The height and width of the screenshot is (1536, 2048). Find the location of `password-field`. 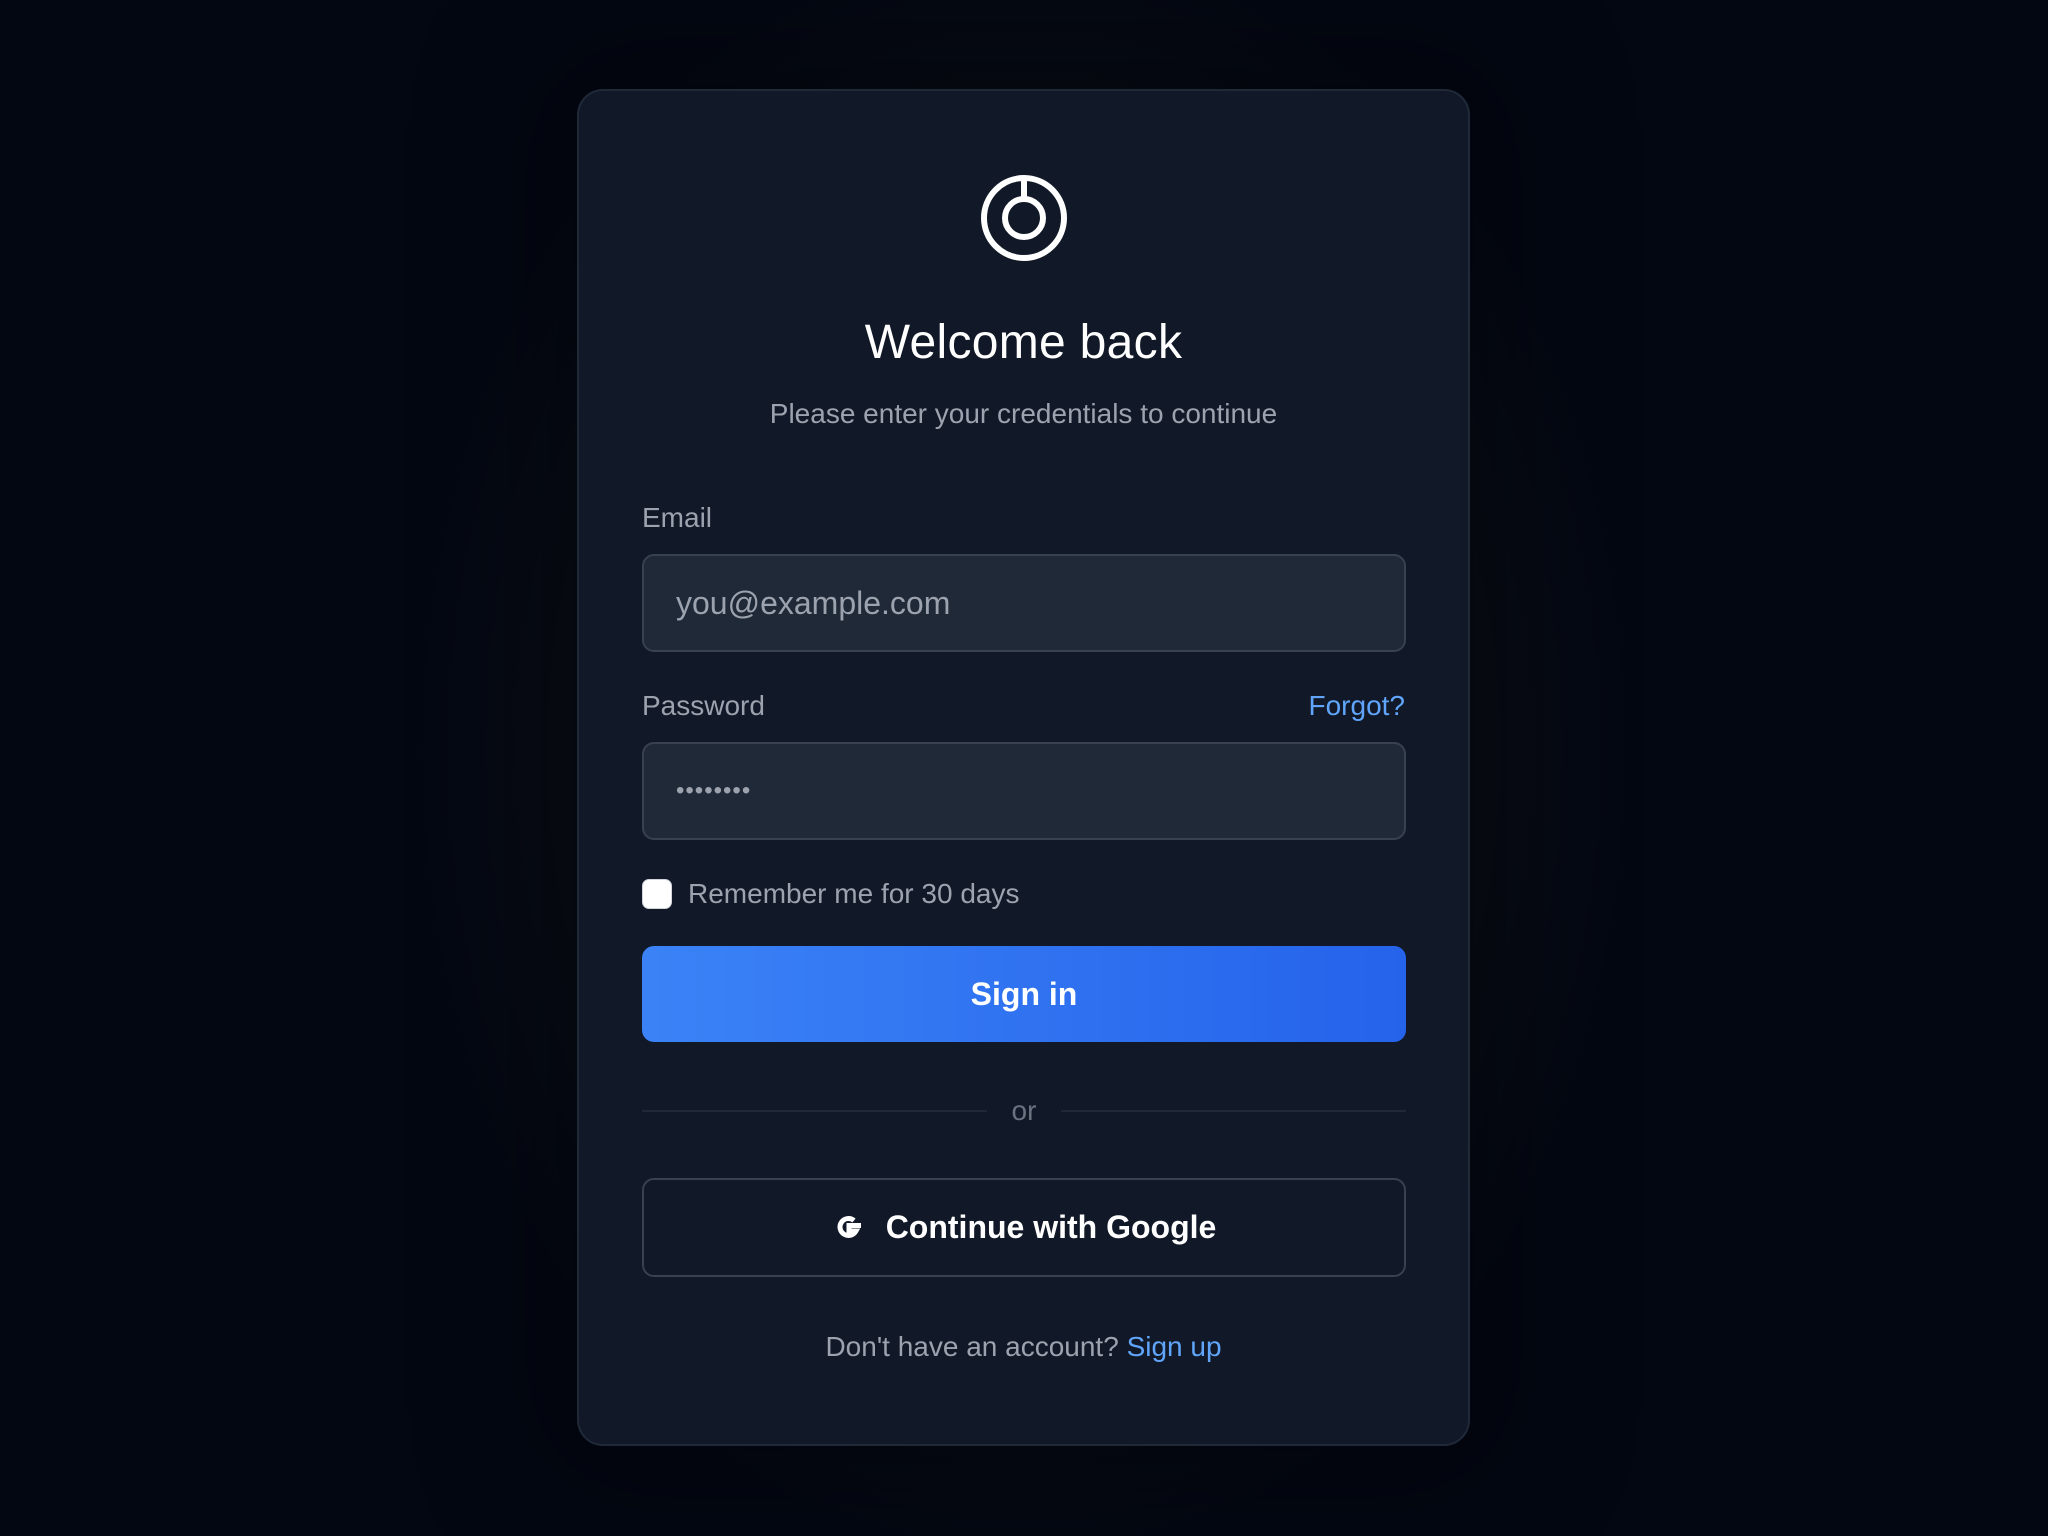

password-field is located at coordinates (1024, 791).